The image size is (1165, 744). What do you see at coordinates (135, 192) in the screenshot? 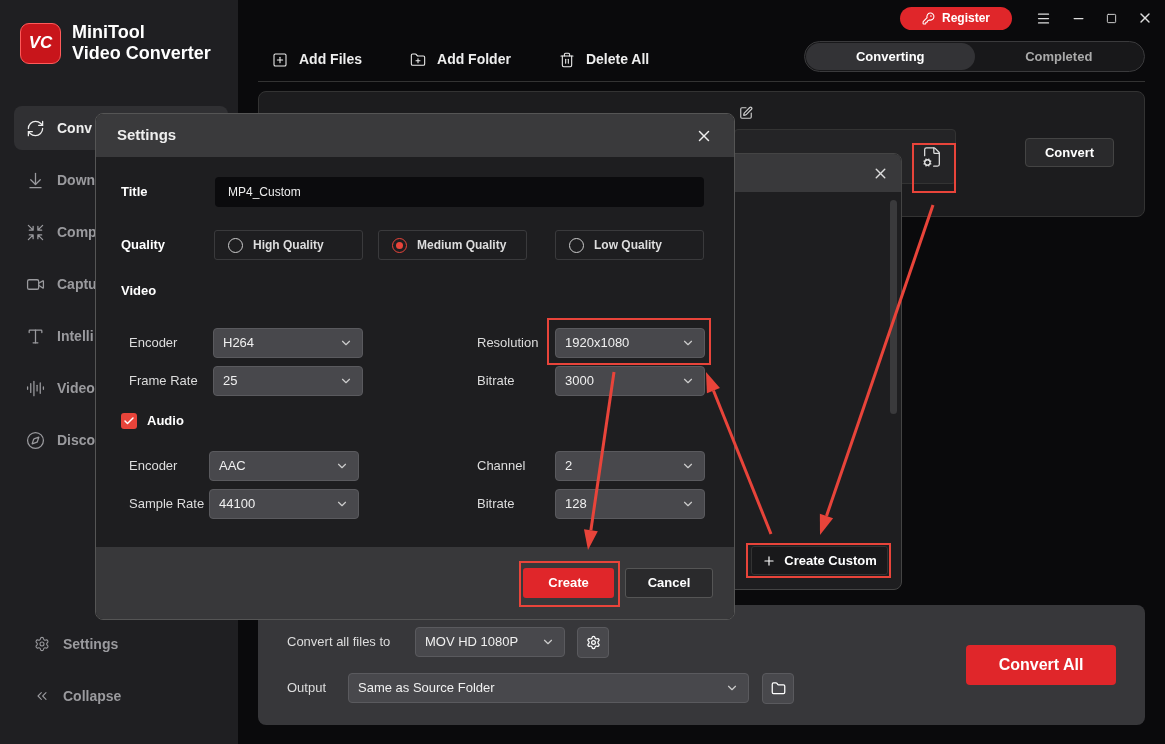
I see `title-label: Title` at bounding box center [135, 192].